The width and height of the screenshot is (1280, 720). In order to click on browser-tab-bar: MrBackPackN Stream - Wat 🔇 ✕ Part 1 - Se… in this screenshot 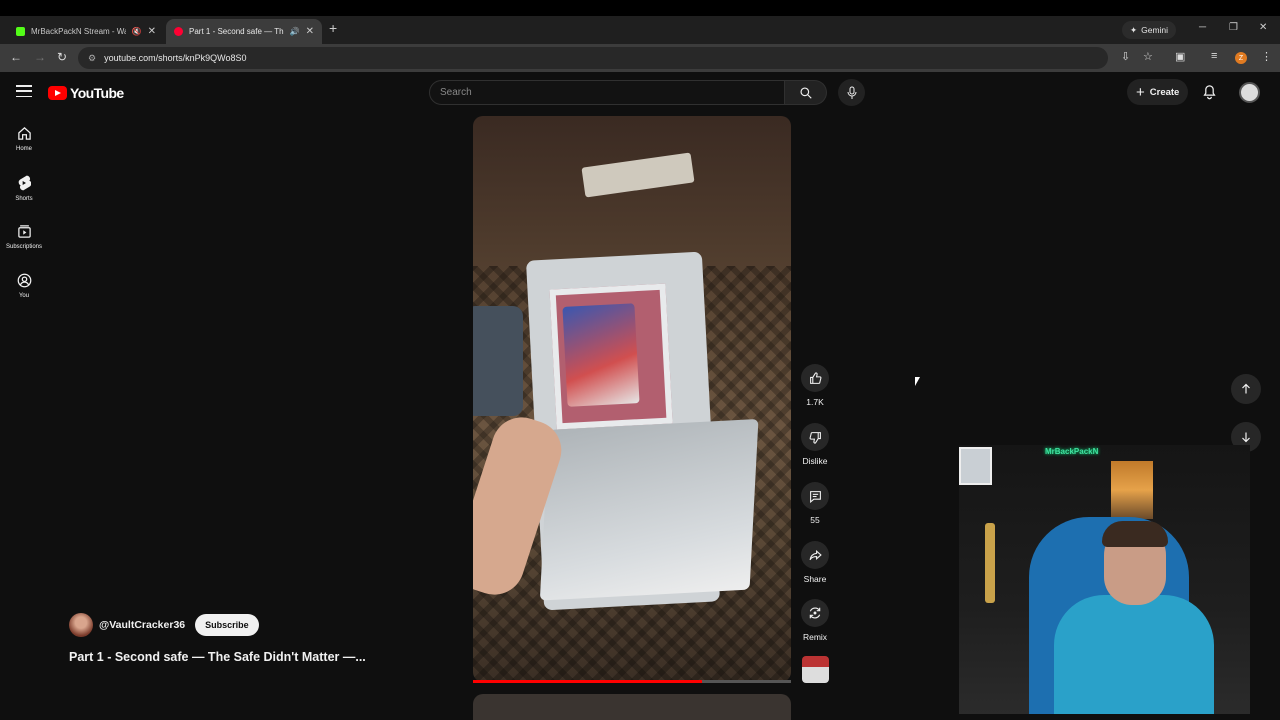, I will do `click(640, 30)`.